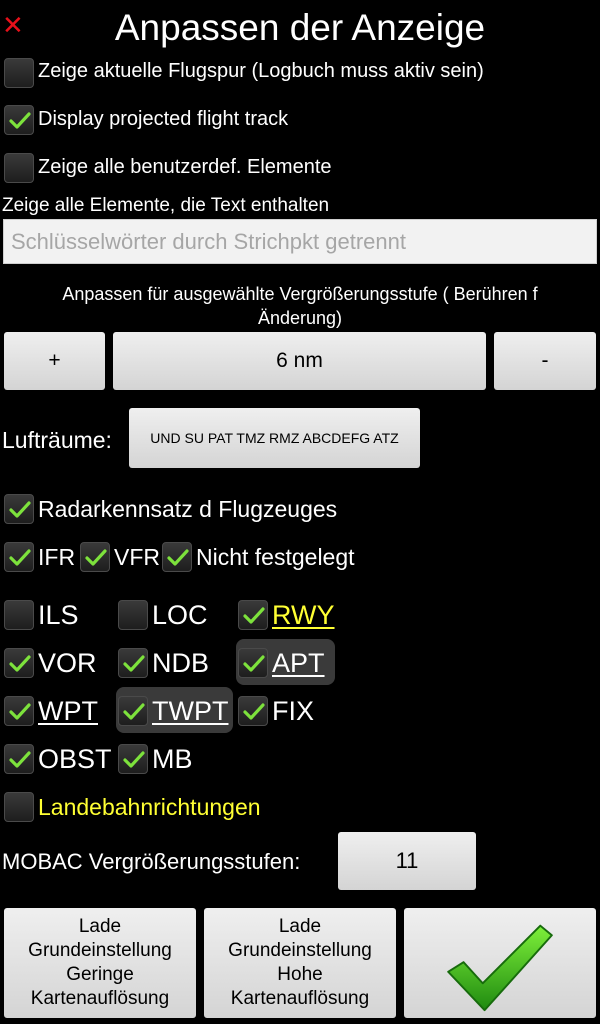 The width and height of the screenshot is (600, 1024). Describe the element at coordinates (180, 615) in the screenshot. I see `loc-label: LOC` at that location.